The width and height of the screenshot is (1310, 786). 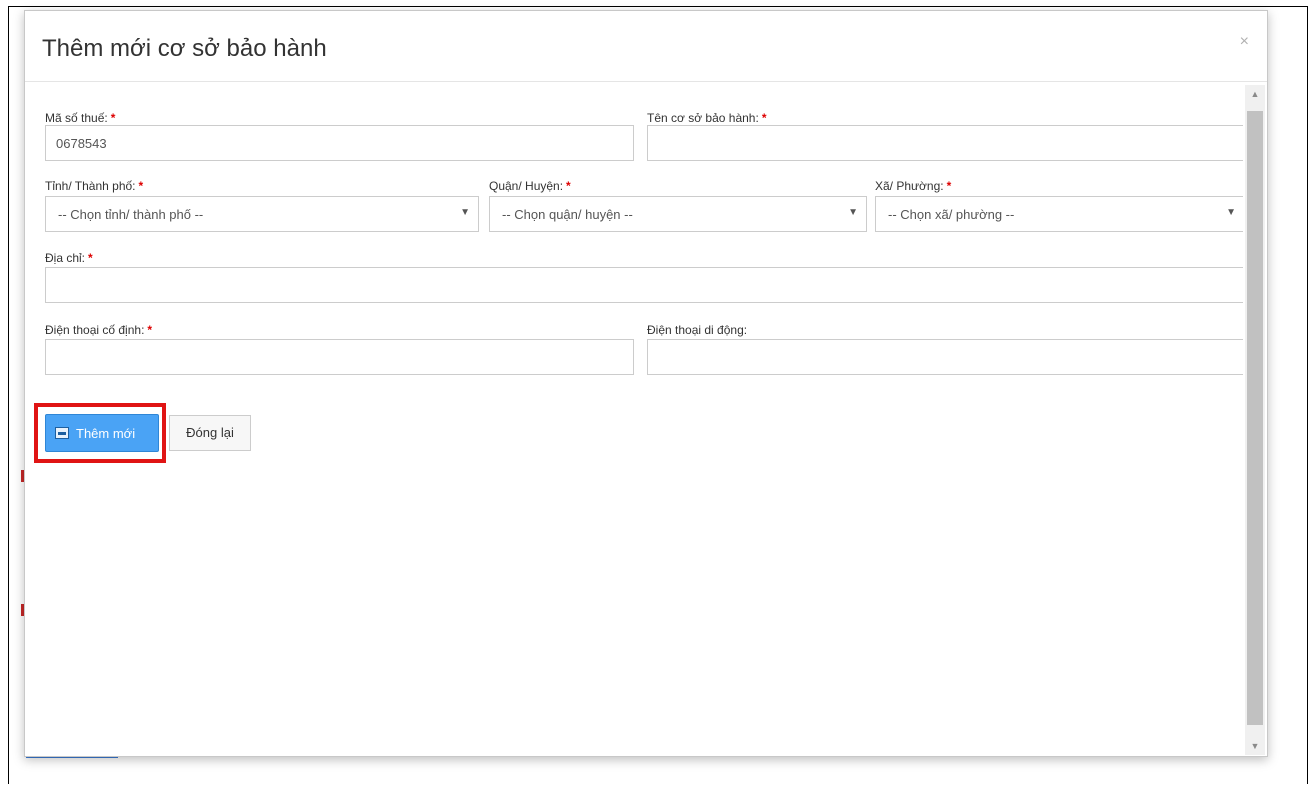 What do you see at coordinates (707, 118) in the screenshot?
I see `center-name-label: Tên cơ sở bảo hành: *` at bounding box center [707, 118].